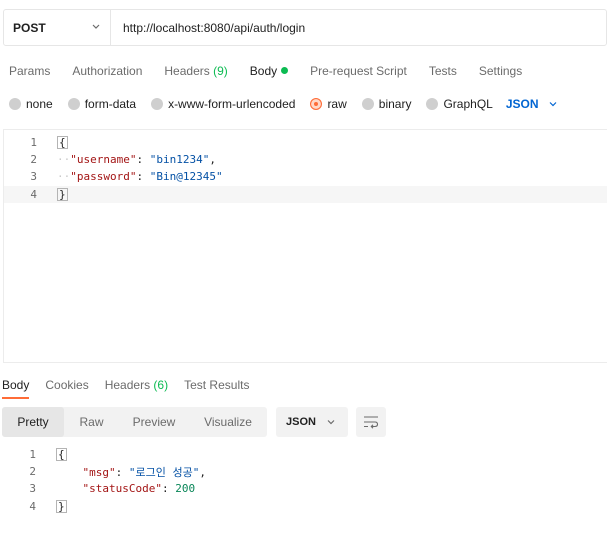 The width and height of the screenshot is (607, 555). Describe the element at coordinates (228, 422) in the screenshot. I see `view-visualize-button: Visualize` at that location.